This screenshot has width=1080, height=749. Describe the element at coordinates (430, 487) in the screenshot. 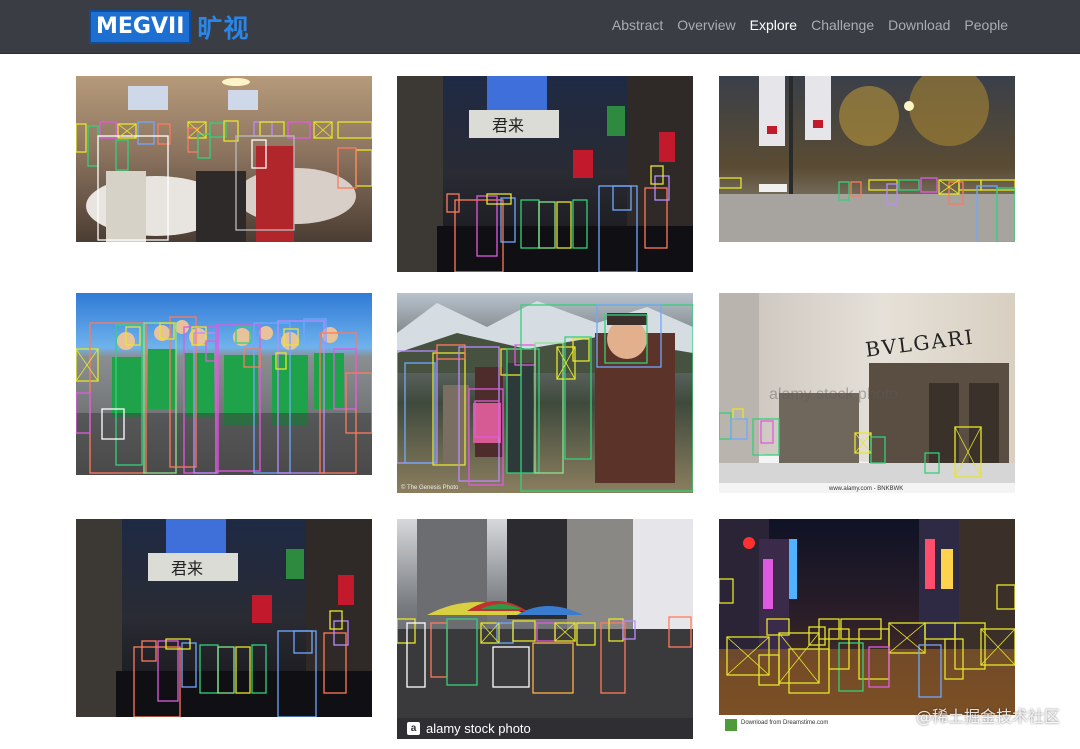

I see `genesis-credit: © The Genesis Photo` at that location.